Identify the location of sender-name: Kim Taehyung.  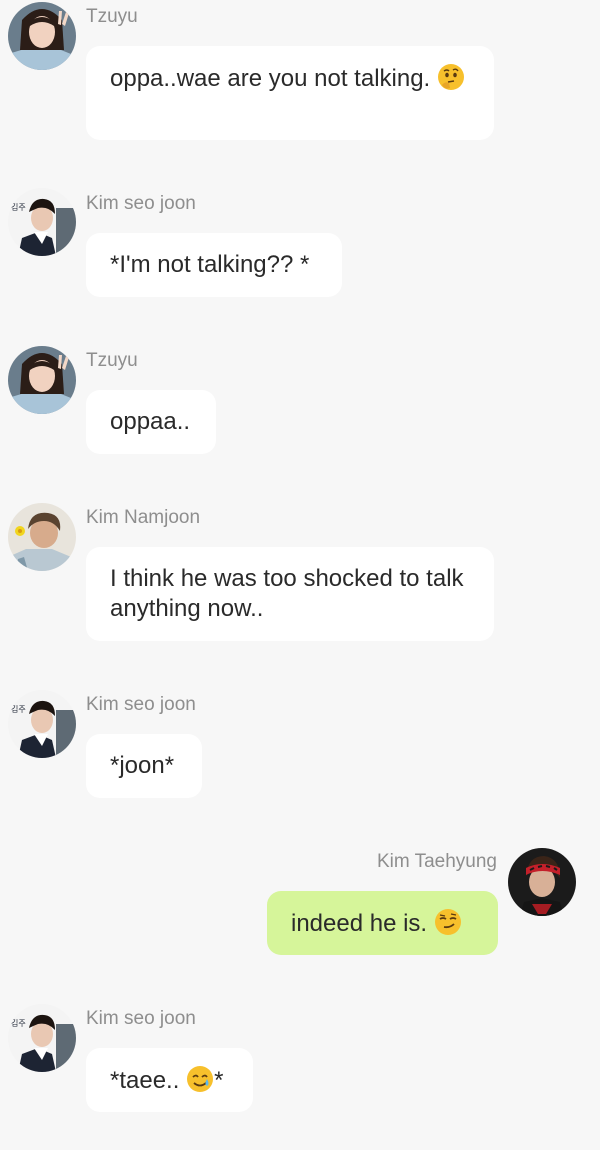
(436, 861).